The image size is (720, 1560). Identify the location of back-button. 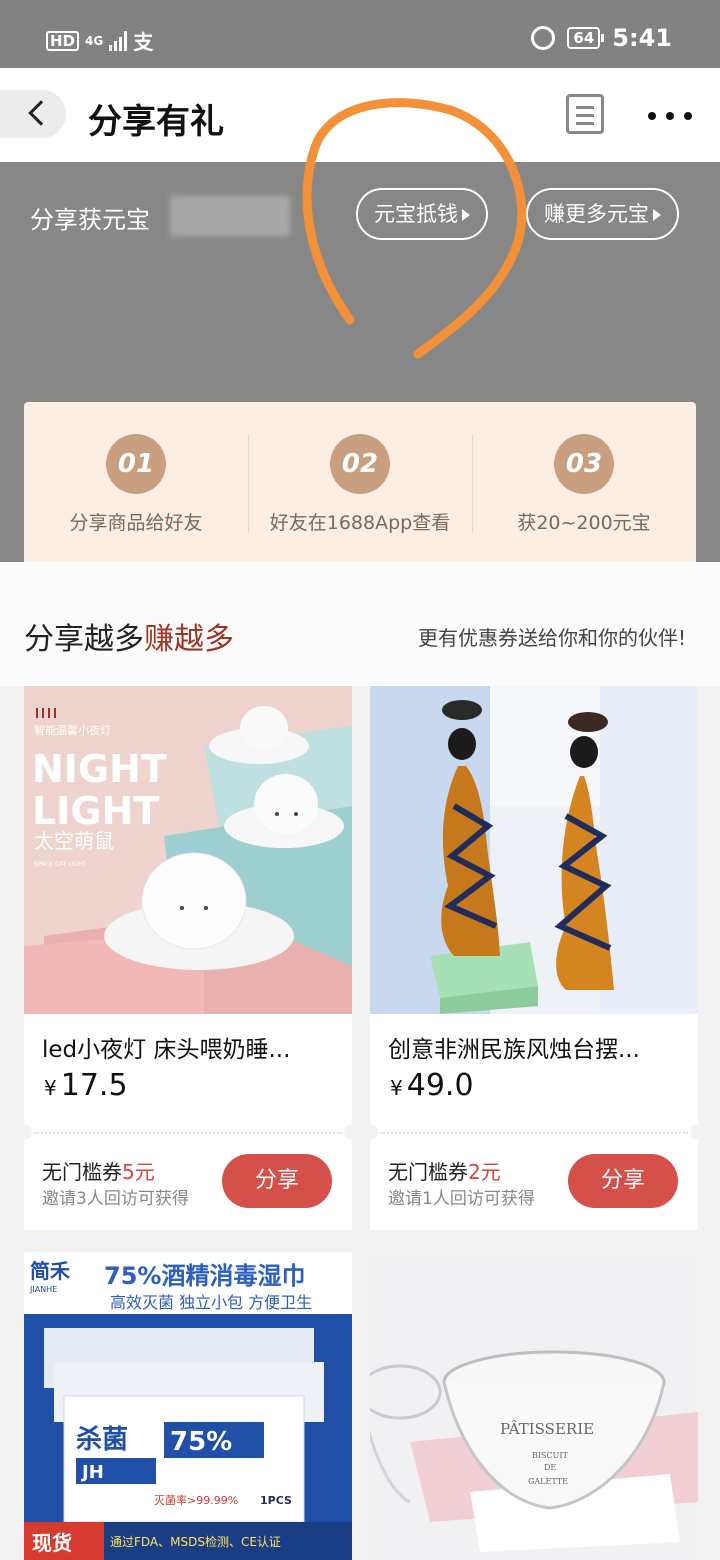
(33, 114).